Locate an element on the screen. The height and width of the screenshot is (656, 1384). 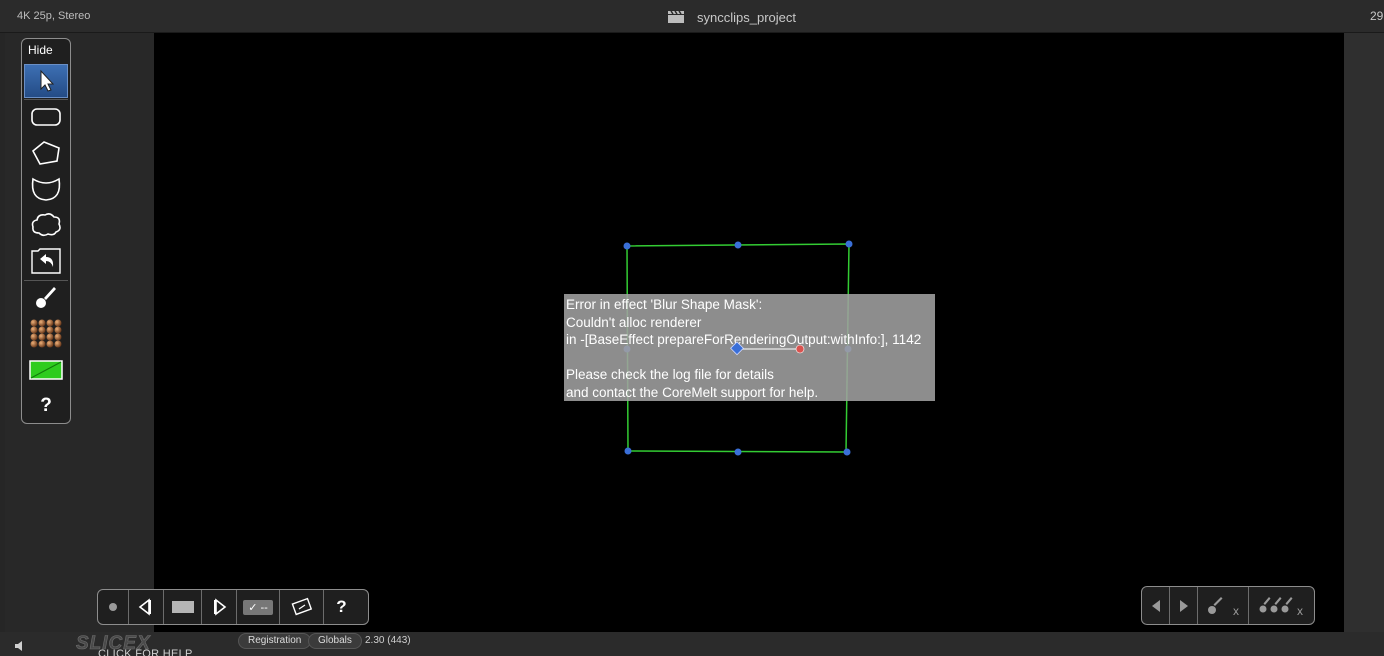
texture-grid-icon is located at coordinates (46, 333).